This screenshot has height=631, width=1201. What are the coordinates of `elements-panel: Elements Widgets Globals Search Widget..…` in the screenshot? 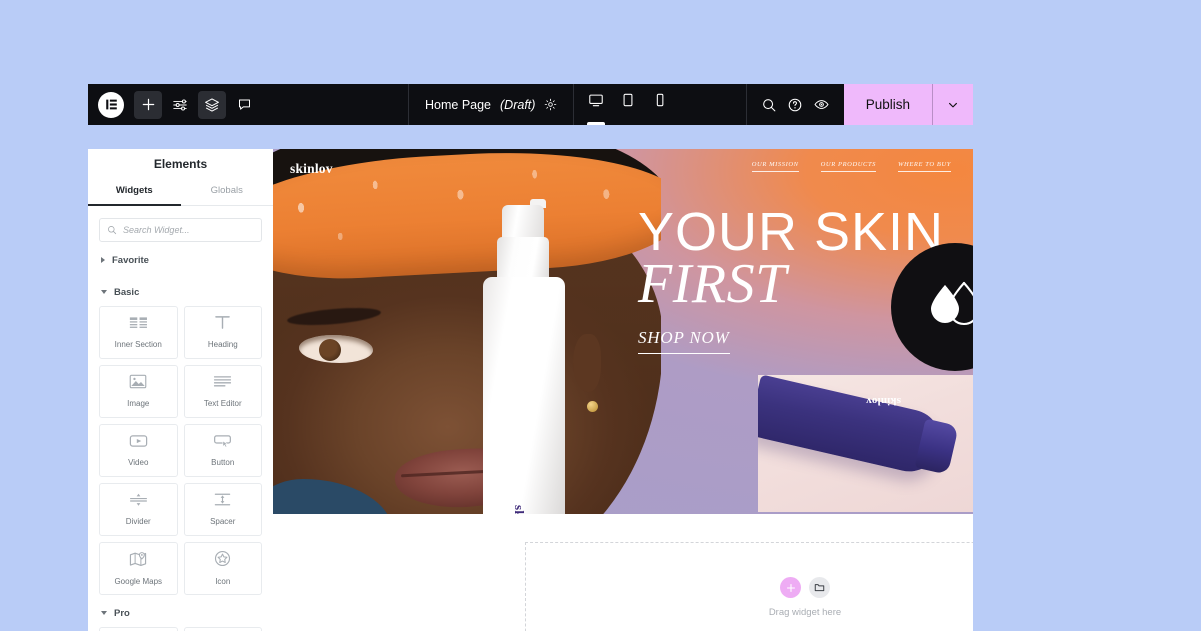 It's located at (180, 390).